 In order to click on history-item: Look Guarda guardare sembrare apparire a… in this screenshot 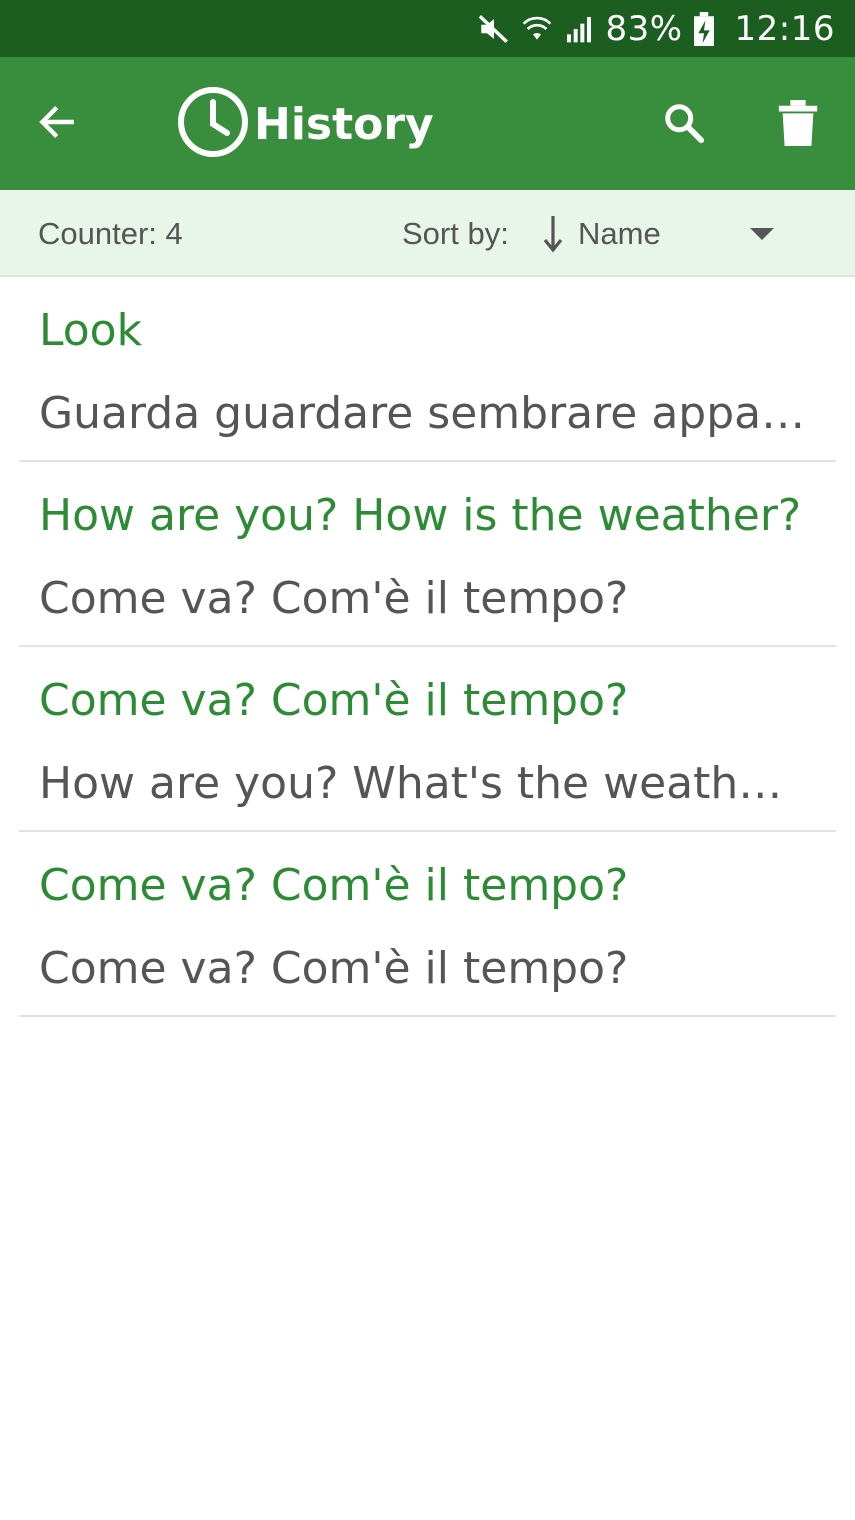, I will do `click(427, 369)`.